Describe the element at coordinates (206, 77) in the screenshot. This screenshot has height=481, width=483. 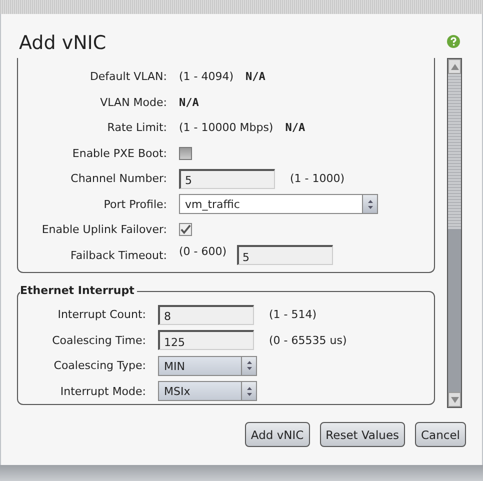
I see `range-hint: (1 - 4094)` at that location.